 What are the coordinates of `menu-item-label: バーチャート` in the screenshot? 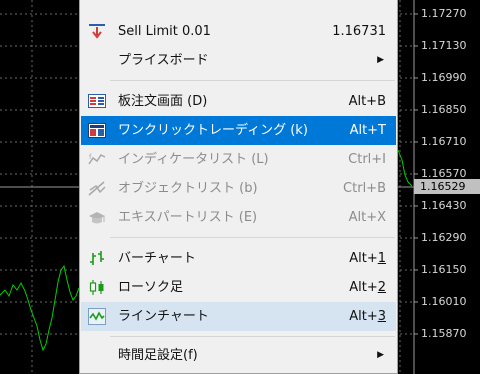 It's located at (157, 258).